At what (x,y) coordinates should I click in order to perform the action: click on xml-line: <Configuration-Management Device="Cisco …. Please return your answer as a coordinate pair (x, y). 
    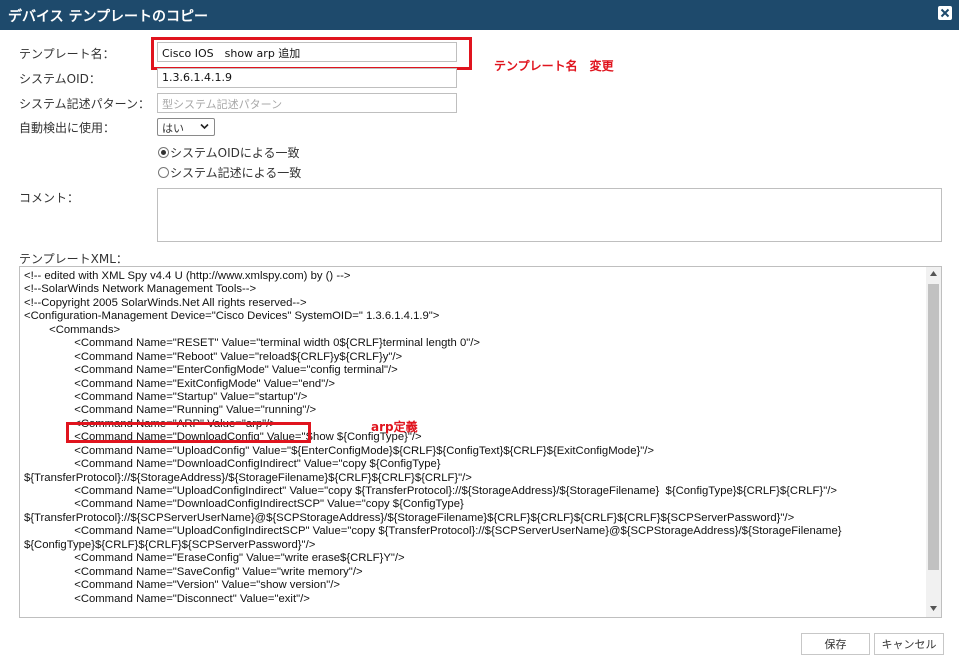
    Looking at the image, I should click on (232, 316).